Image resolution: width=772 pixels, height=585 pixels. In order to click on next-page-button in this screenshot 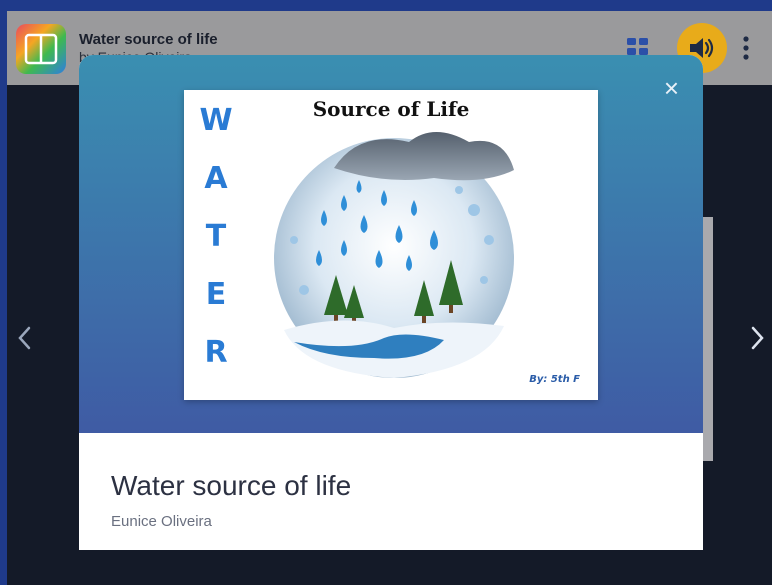, I will do `click(757, 340)`.